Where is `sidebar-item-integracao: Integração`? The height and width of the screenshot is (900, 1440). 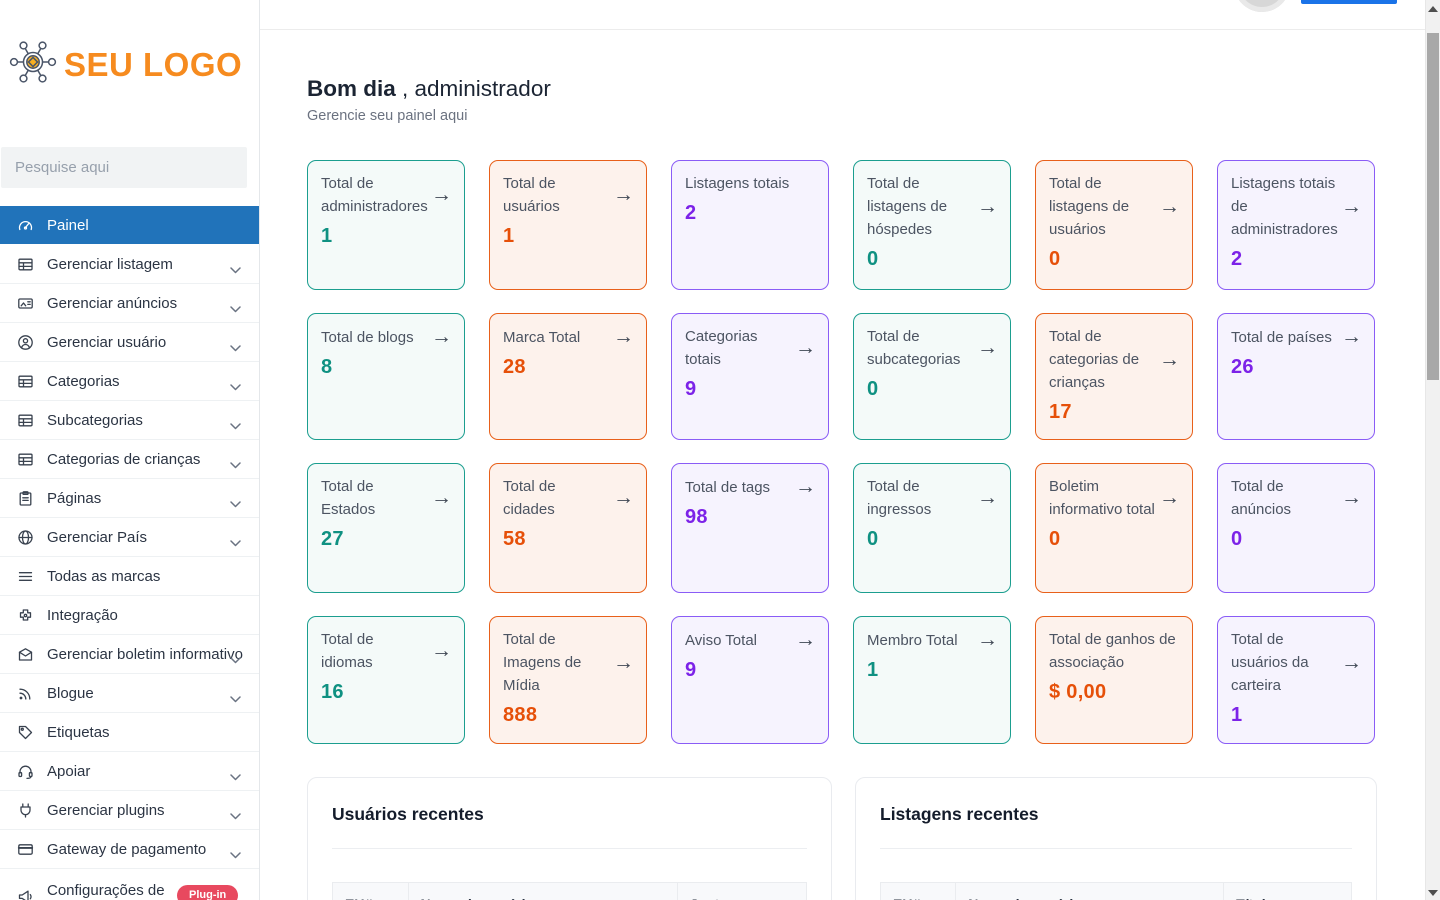
sidebar-item-integracao: Integração is located at coordinates (129, 615).